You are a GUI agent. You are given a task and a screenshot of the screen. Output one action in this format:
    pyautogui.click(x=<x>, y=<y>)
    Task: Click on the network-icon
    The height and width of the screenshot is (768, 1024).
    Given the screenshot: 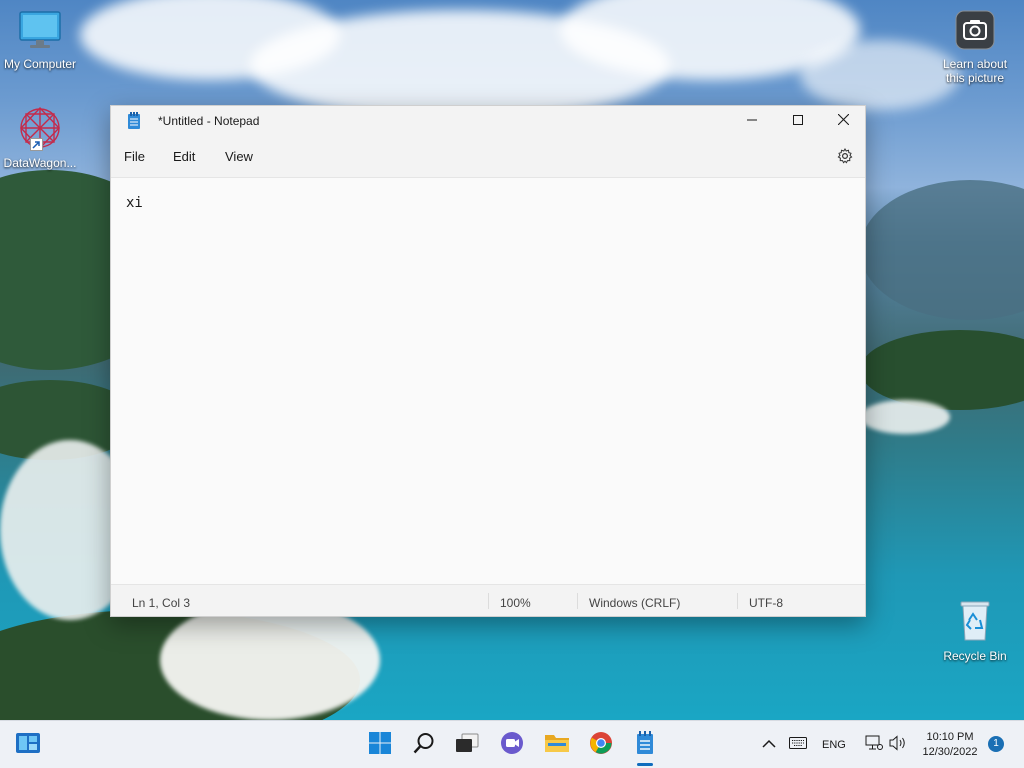 What is the action you would take?
    pyautogui.click(x=874, y=745)
    